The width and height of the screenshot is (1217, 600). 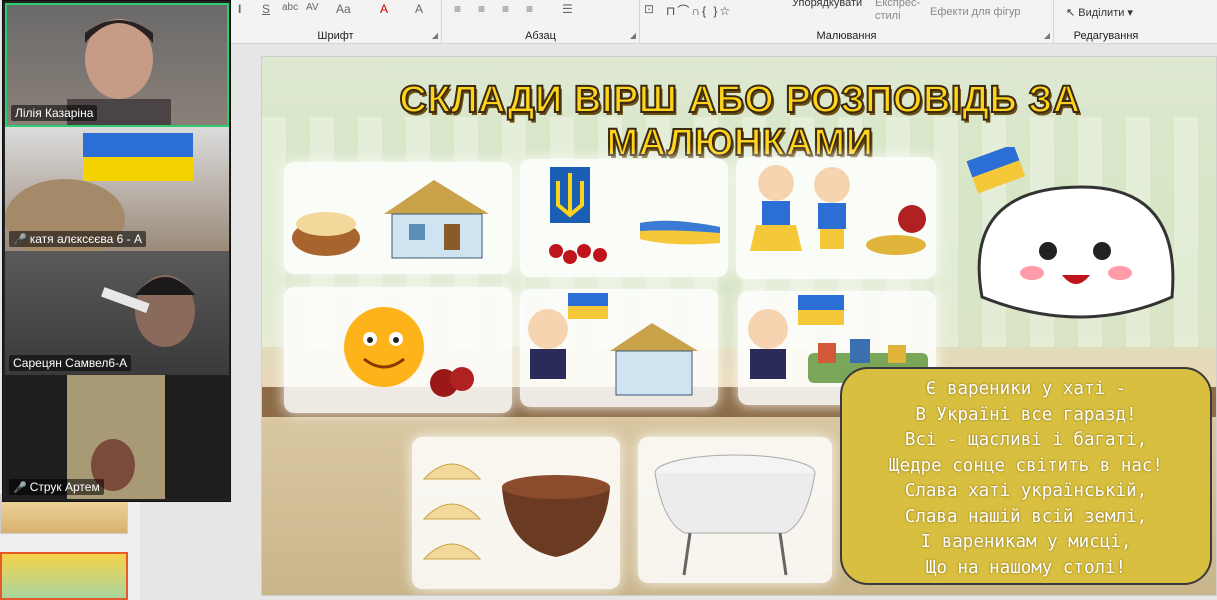 What do you see at coordinates (390, 219) in the screenshot?
I see `house-varenyky-illustration` at bounding box center [390, 219].